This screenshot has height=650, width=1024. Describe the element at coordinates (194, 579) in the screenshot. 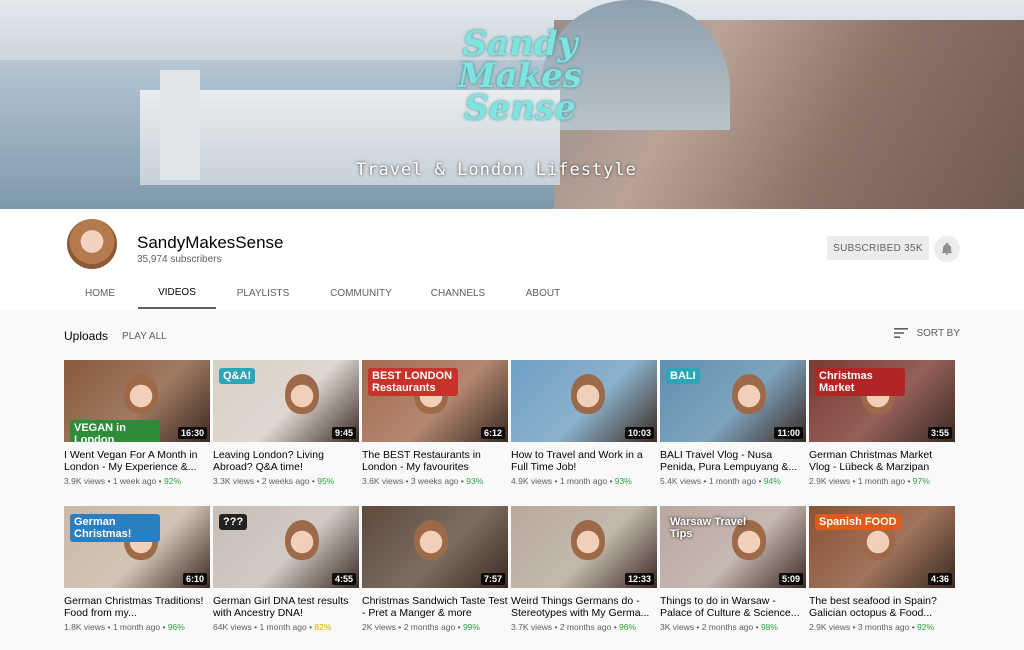

I see `video-duration: 6:10` at that location.